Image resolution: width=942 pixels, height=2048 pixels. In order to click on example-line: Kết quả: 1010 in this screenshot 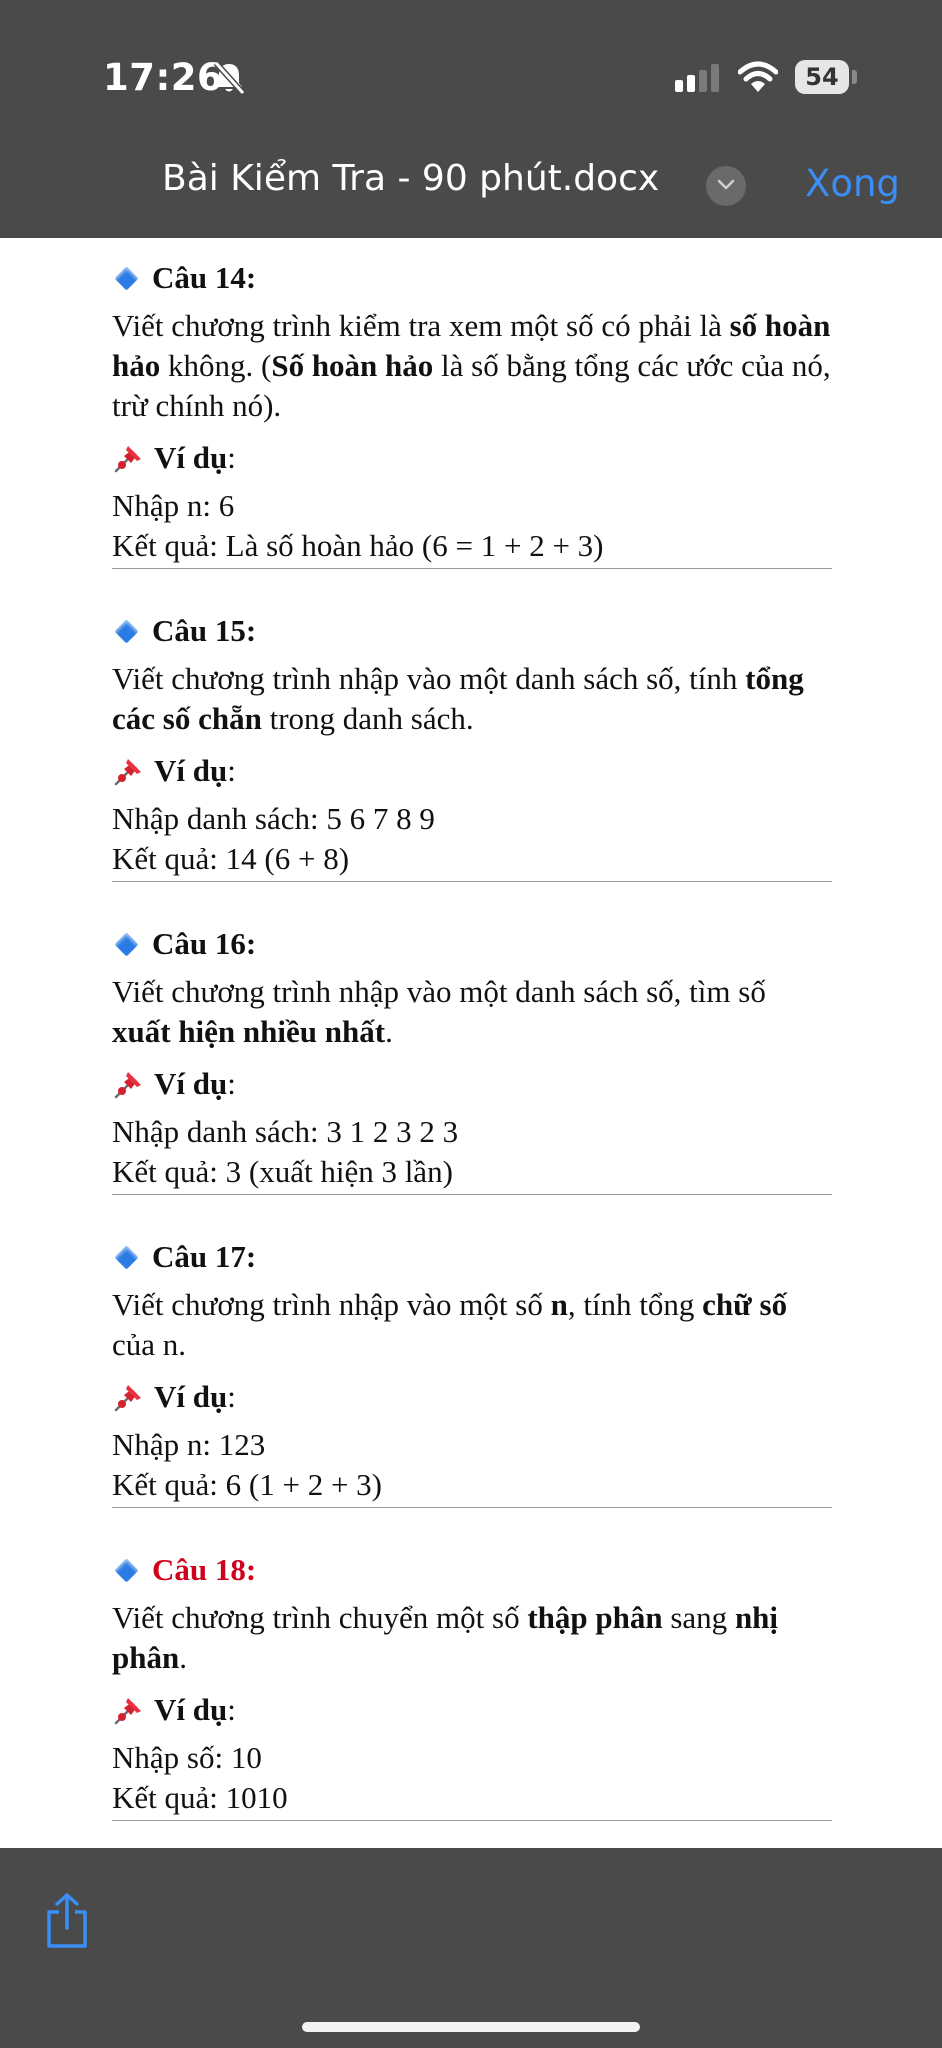, I will do `click(200, 1797)`.